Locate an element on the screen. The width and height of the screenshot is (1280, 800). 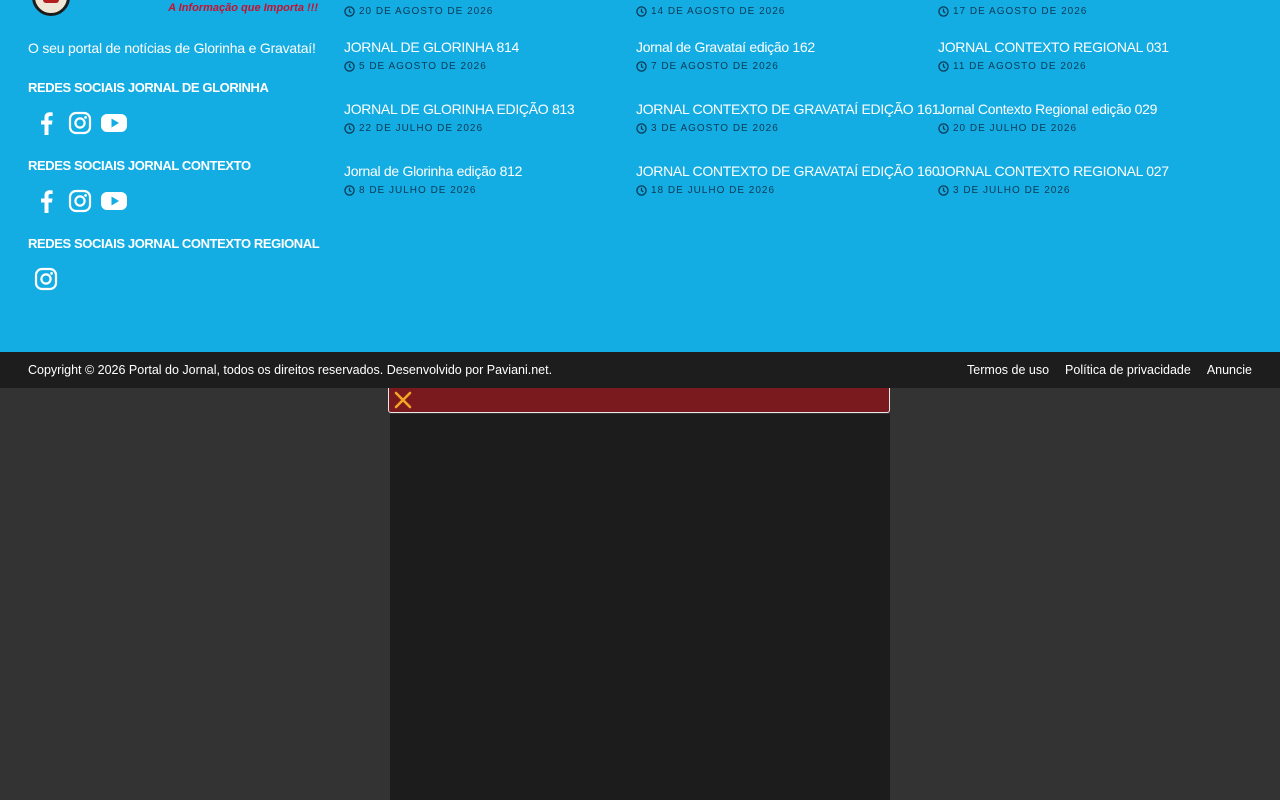
social-title-contexto: REDES SOCIAIS JORNAL CONTEXTO is located at coordinates (139, 165).